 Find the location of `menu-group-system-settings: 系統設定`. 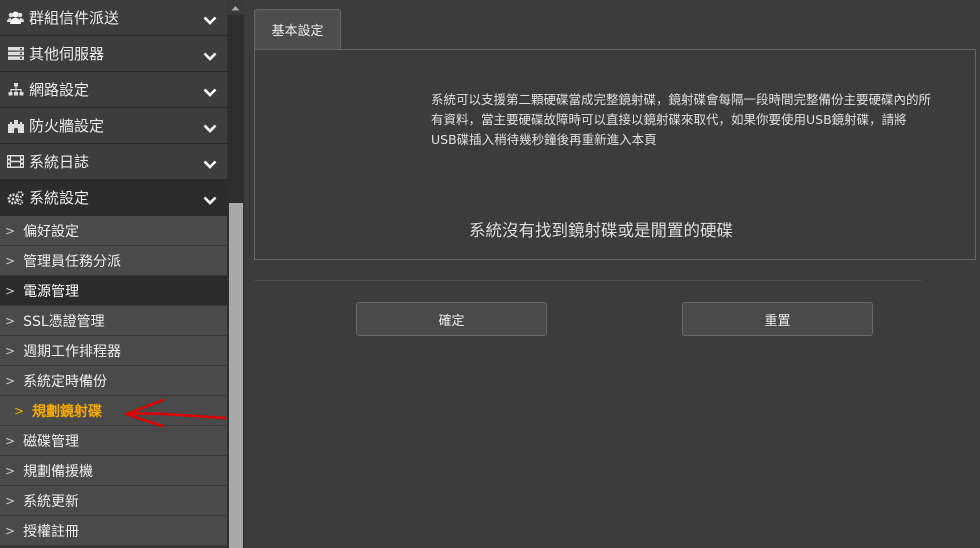

menu-group-system-settings: 系統設定 is located at coordinates (113, 198).